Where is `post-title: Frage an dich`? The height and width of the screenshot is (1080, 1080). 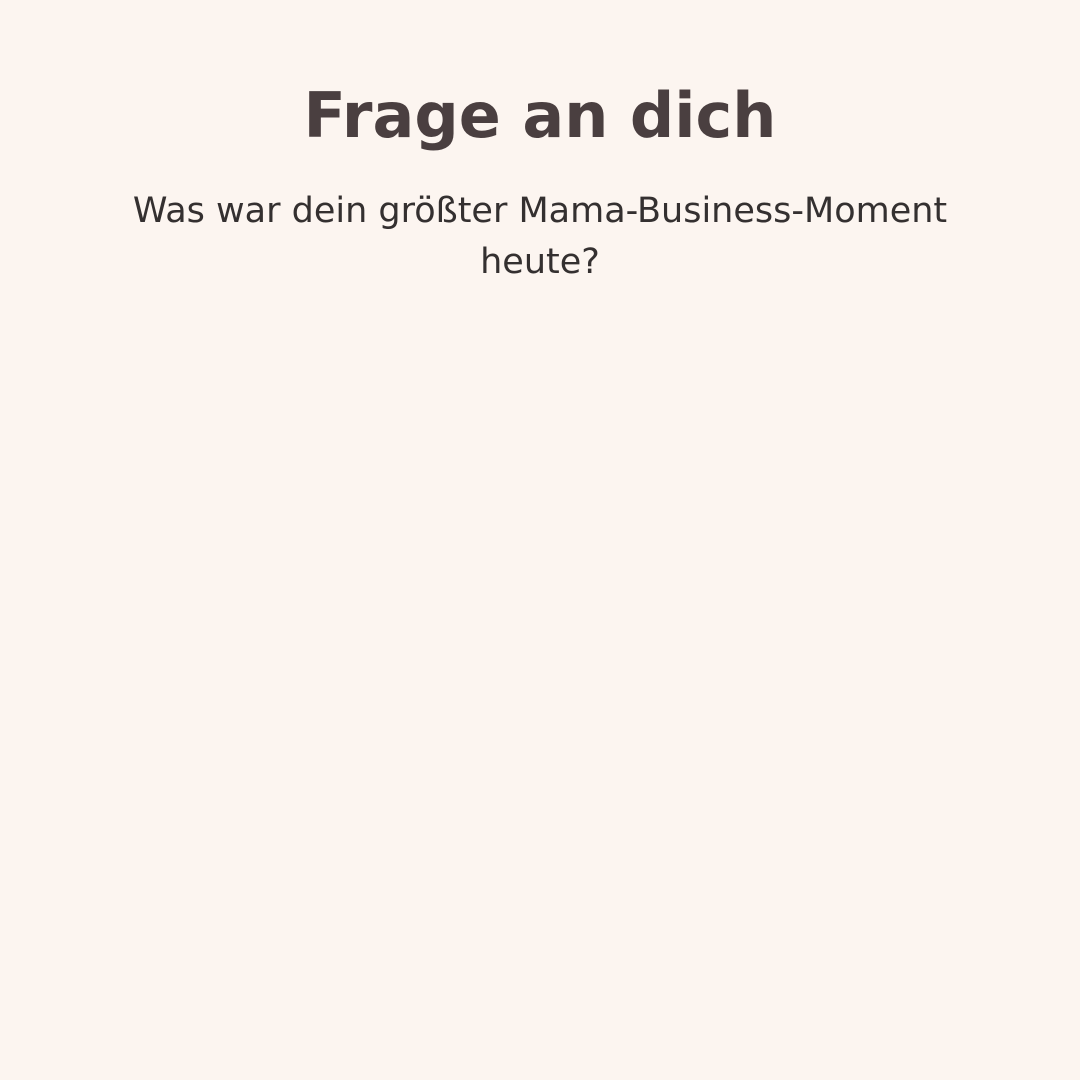
post-title: Frage an dich is located at coordinates (540, 115).